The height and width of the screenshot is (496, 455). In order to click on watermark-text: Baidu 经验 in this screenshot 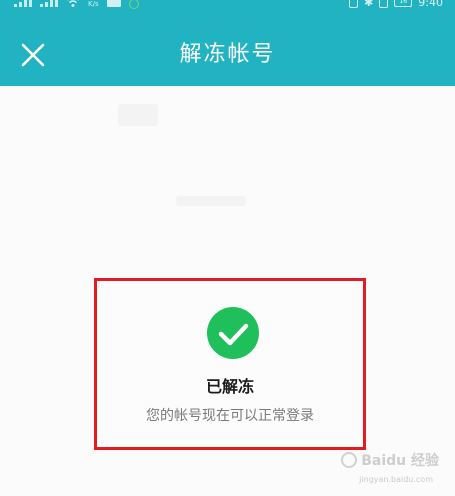, I will do `click(400, 461)`.